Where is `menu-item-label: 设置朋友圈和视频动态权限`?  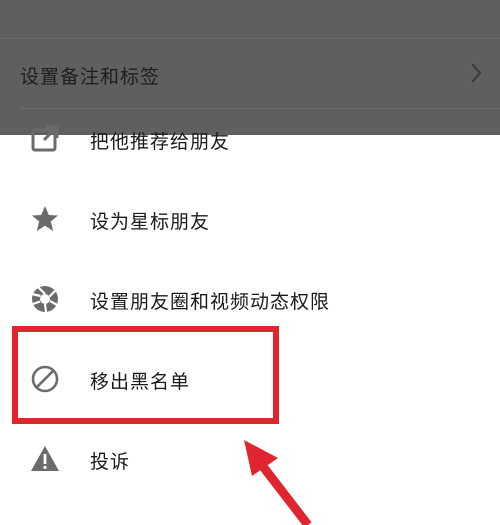 menu-item-label: 设置朋友圈和视频动态权限 is located at coordinates (210, 302).